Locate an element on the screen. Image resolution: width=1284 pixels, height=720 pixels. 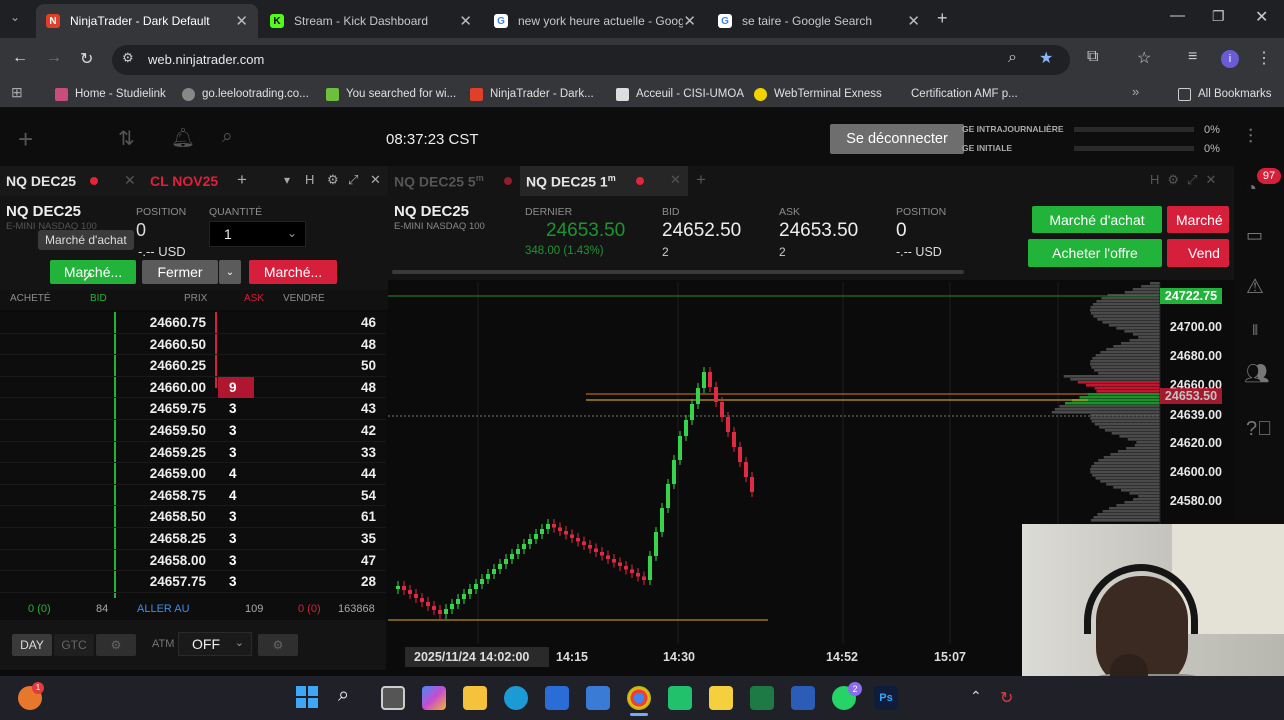
tif-gtc-button: GTC is located at coordinates (74, 645).